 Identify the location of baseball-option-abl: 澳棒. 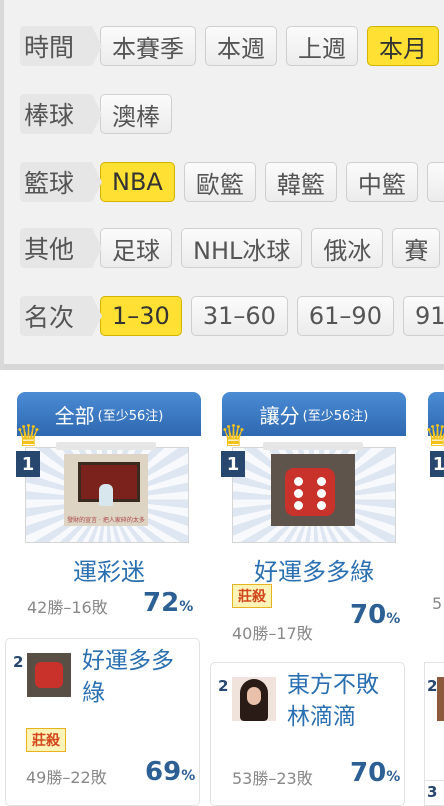
(136, 114).